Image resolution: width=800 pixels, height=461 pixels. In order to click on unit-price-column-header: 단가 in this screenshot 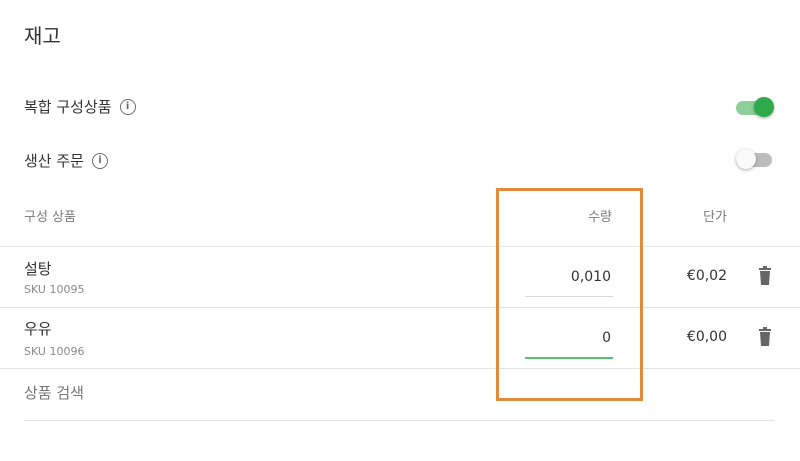, I will do `click(715, 217)`.